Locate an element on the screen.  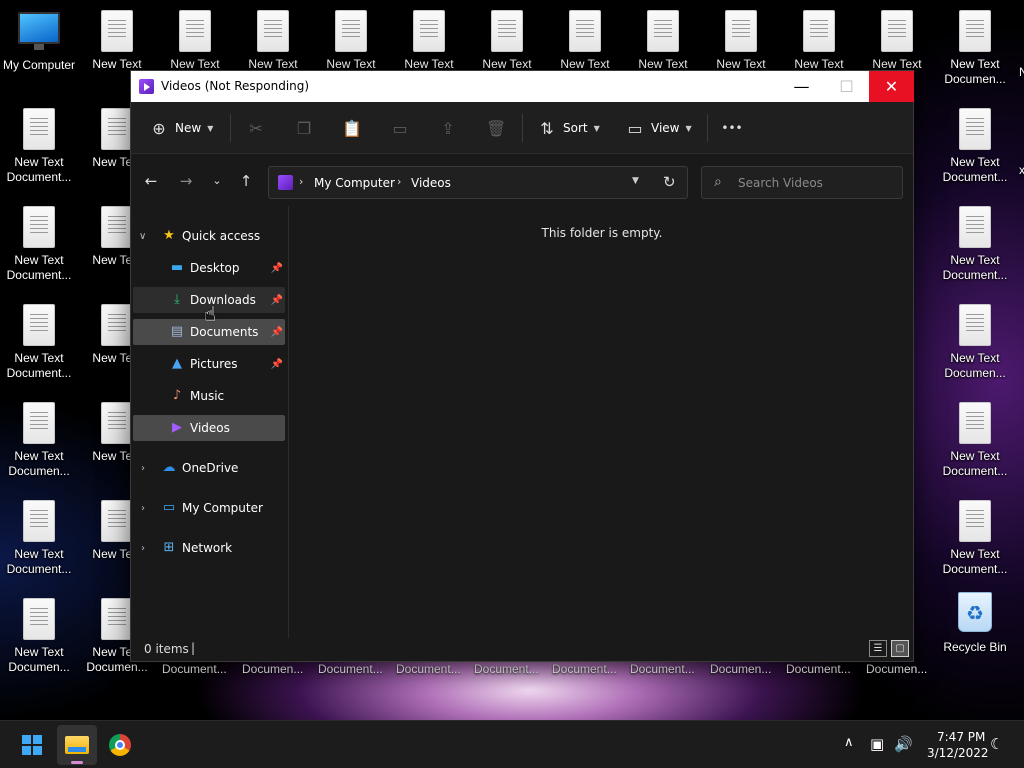
breadcrumb-my-computer: My Computer is located at coordinates (354, 183).